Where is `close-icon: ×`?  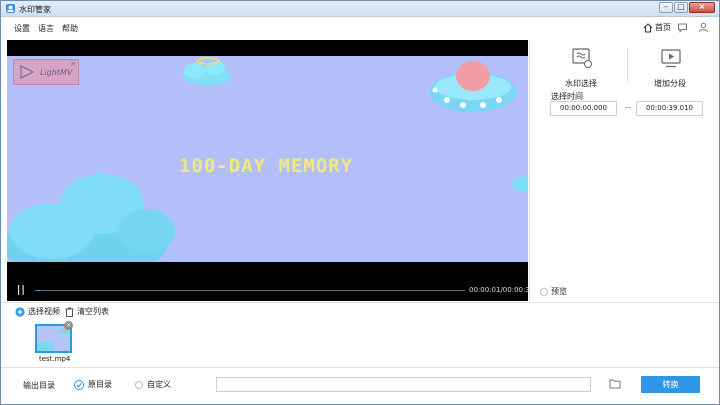
close-icon: × is located at coordinates (702, 6).